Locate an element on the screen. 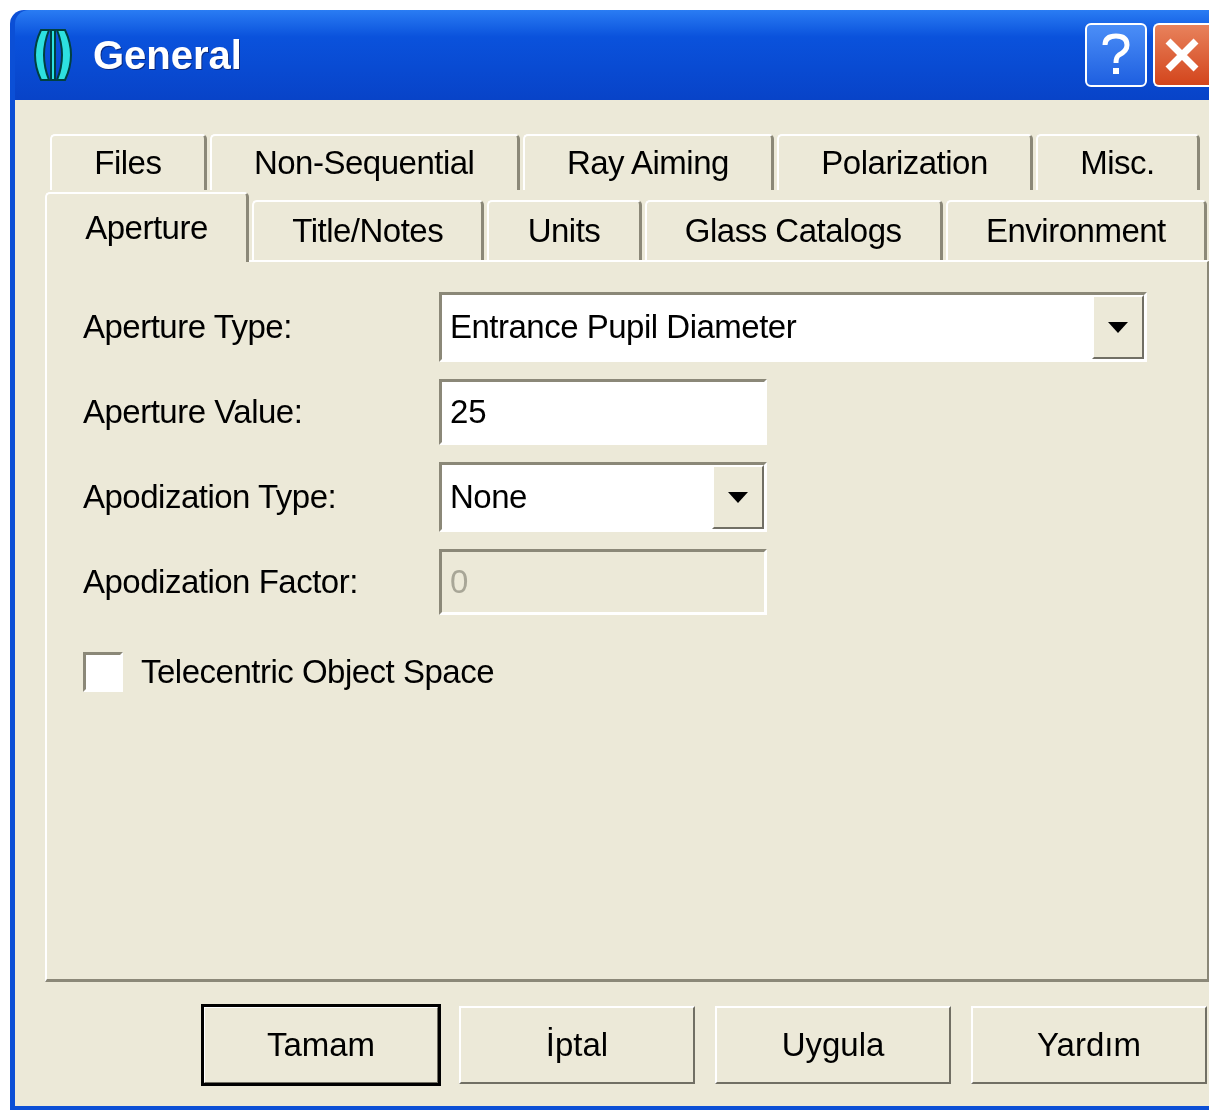 The width and height of the screenshot is (1209, 1113). tab: Files is located at coordinates (128, 162).